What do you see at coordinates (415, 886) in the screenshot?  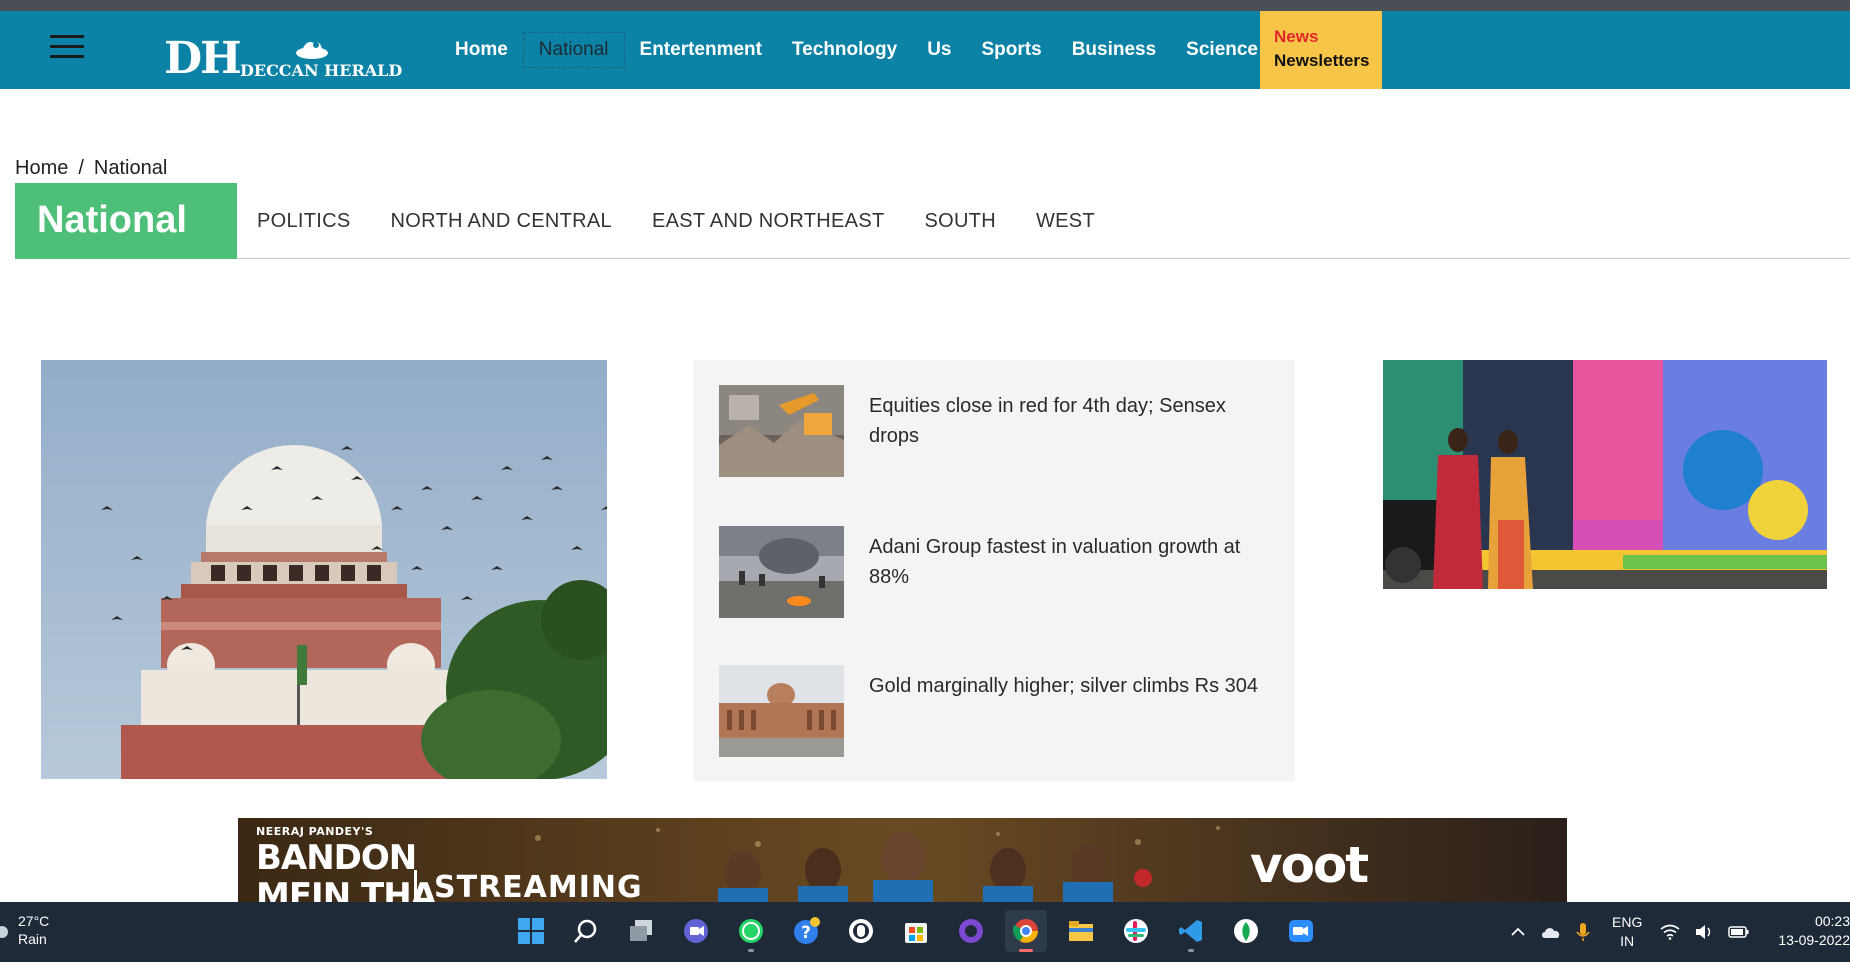 I see `ad-separator` at bounding box center [415, 886].